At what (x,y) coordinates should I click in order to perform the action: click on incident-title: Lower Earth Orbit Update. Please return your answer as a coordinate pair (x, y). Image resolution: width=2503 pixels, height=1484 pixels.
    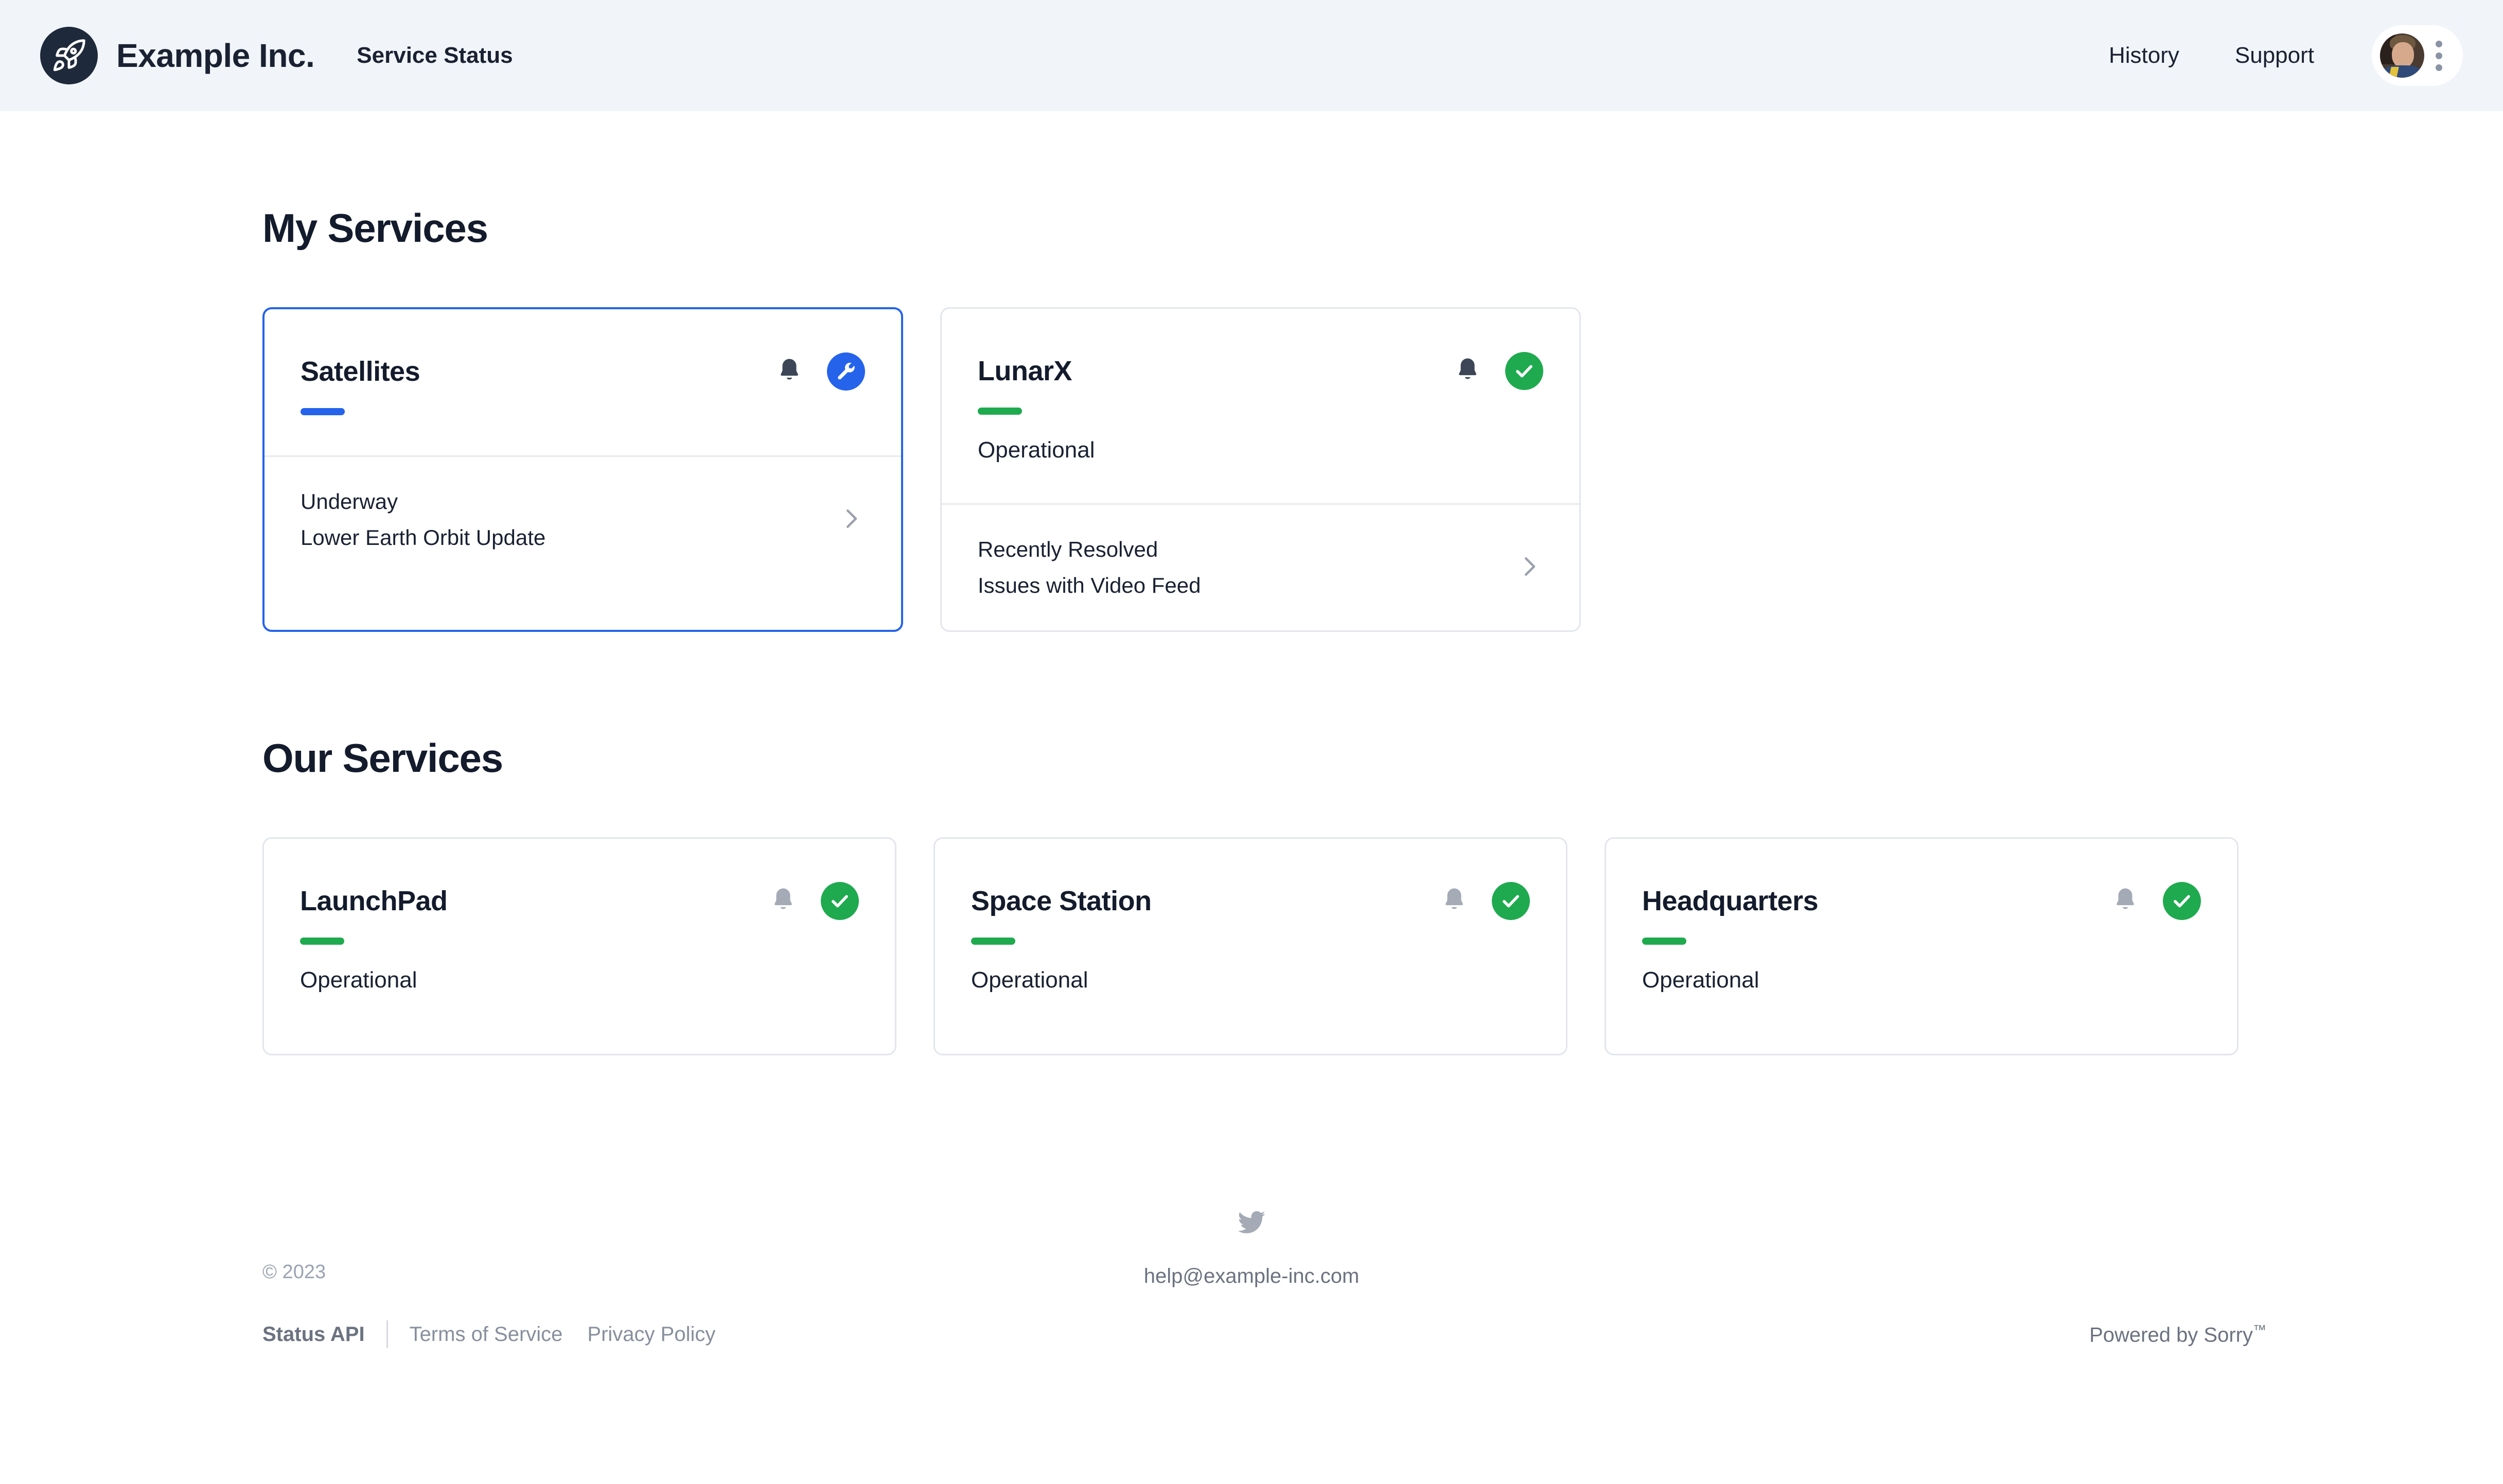
    Looking at the image, I should click on (423, 537).